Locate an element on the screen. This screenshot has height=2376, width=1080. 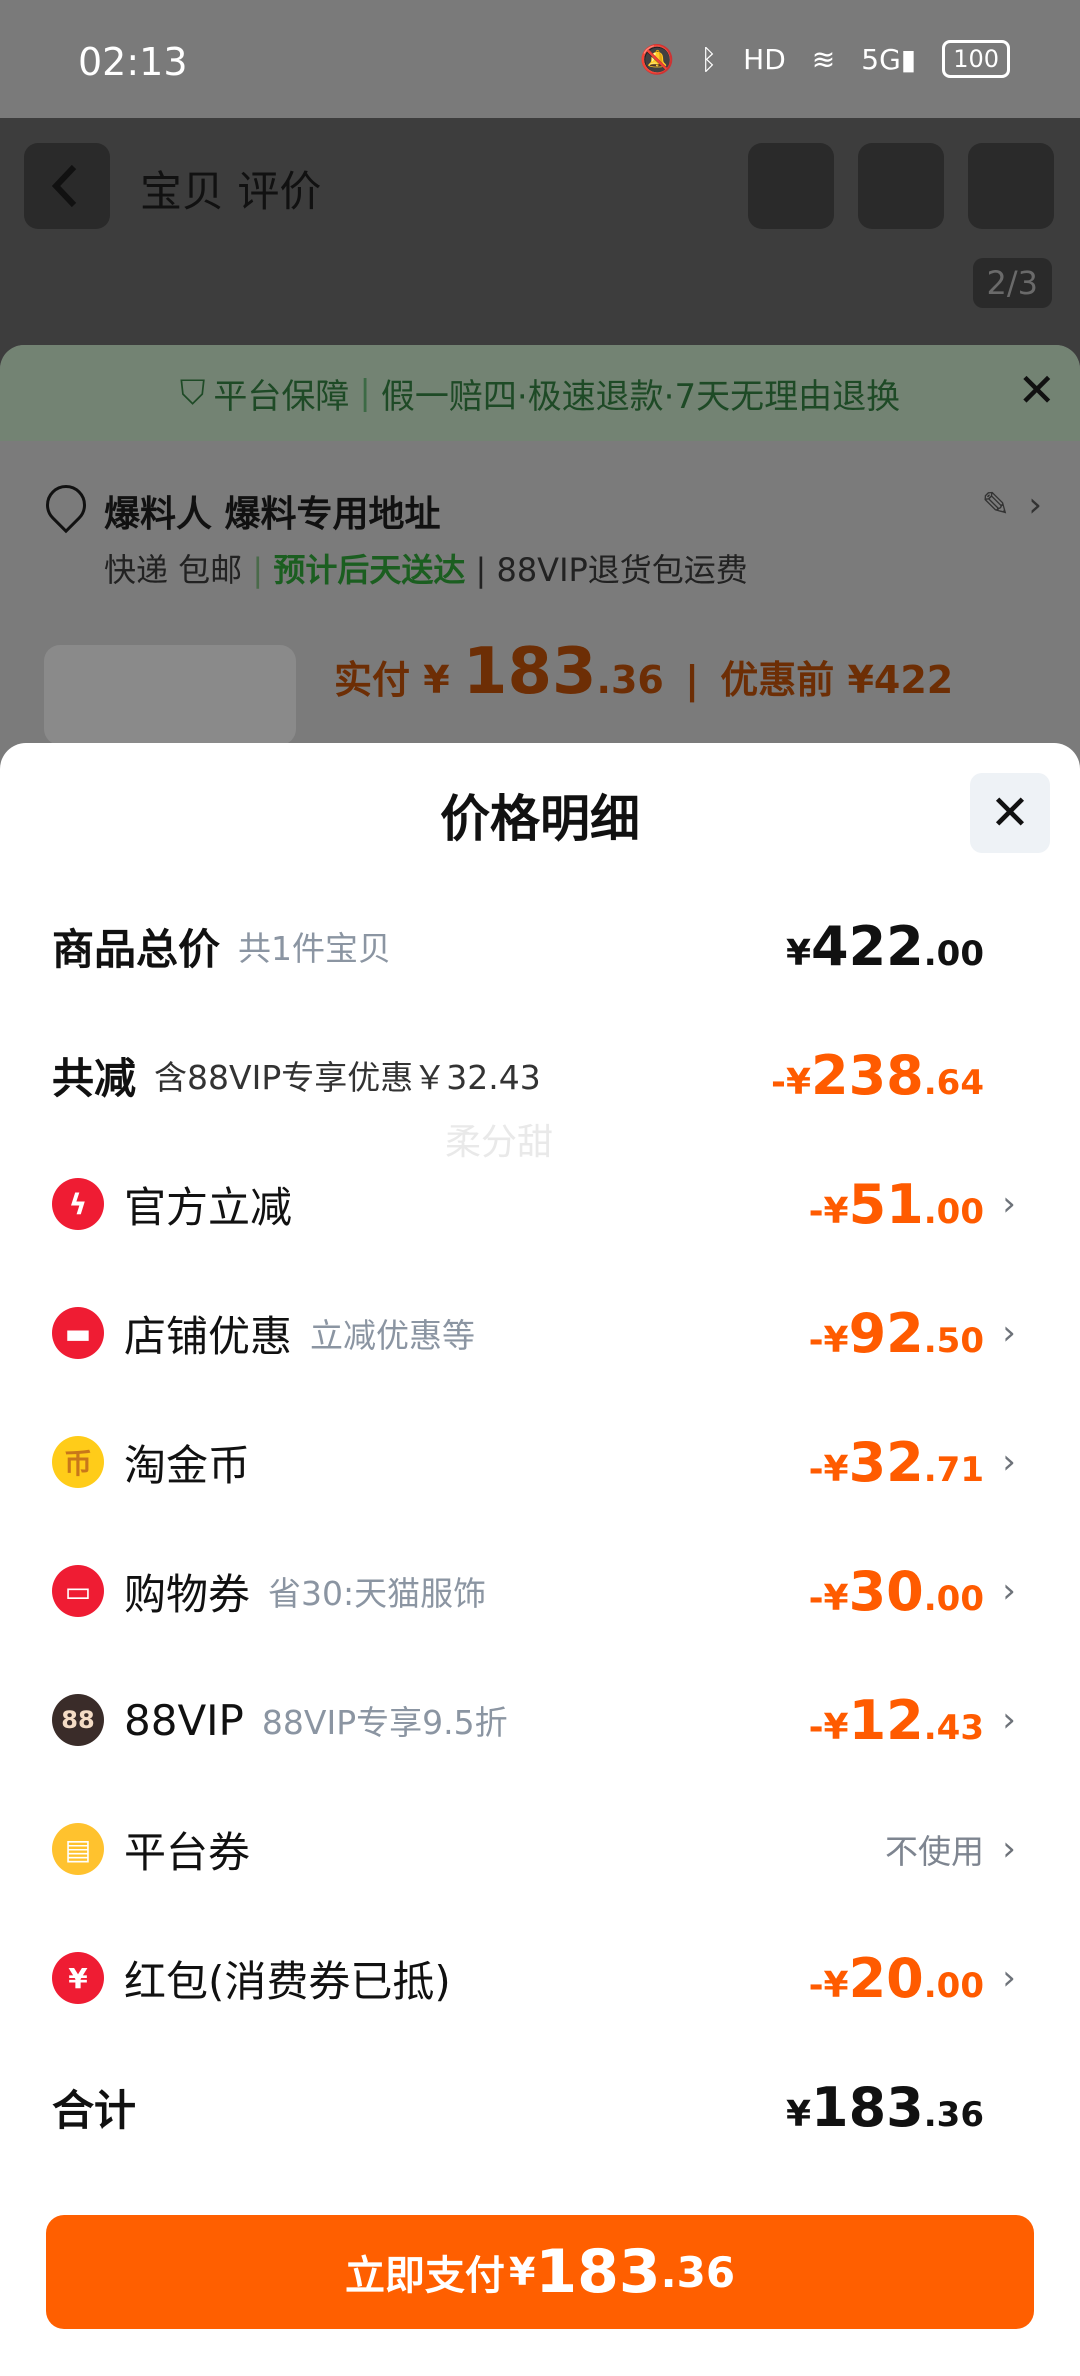
share-button is located at coordinates (791, 186).